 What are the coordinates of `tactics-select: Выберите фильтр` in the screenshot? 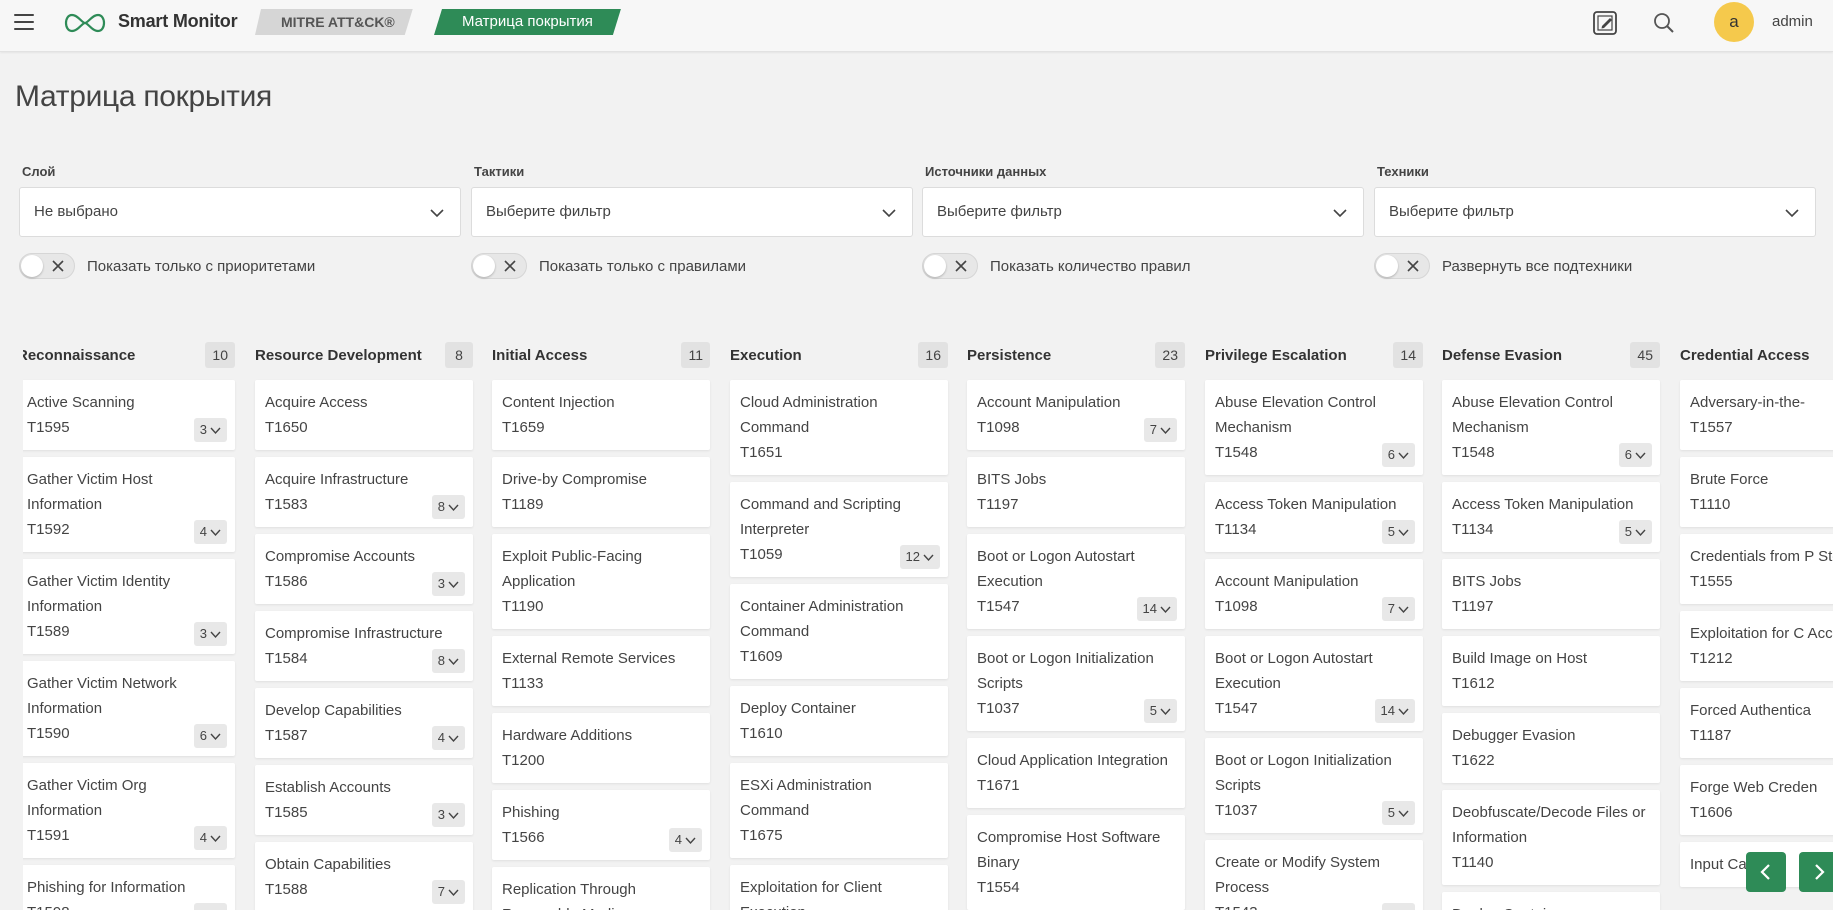 It's located at (692, 212).